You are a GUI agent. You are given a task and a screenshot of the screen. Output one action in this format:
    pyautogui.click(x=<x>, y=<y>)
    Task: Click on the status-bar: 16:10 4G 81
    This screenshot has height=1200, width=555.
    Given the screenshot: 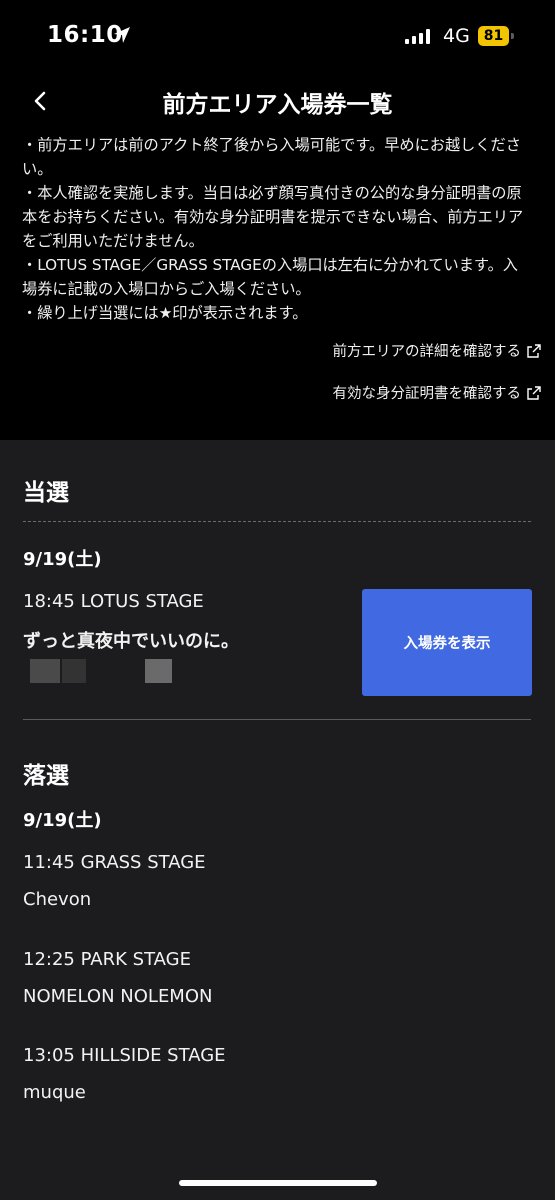 What is the action you would take?
    pyautogui.click(x=277, y=36)
    